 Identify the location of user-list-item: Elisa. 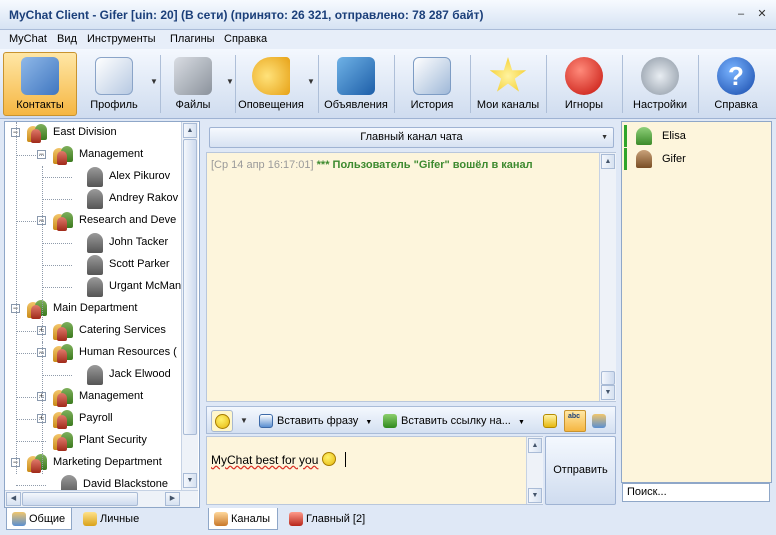
(697, 136).